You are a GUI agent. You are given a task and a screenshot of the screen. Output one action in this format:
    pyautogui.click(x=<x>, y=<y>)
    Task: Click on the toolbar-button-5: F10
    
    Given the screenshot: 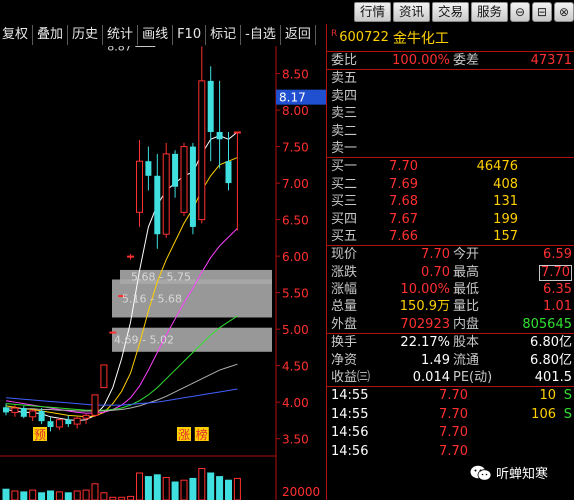 What is the action you would take?
    pyautogui.click(x=190, y=35)
    